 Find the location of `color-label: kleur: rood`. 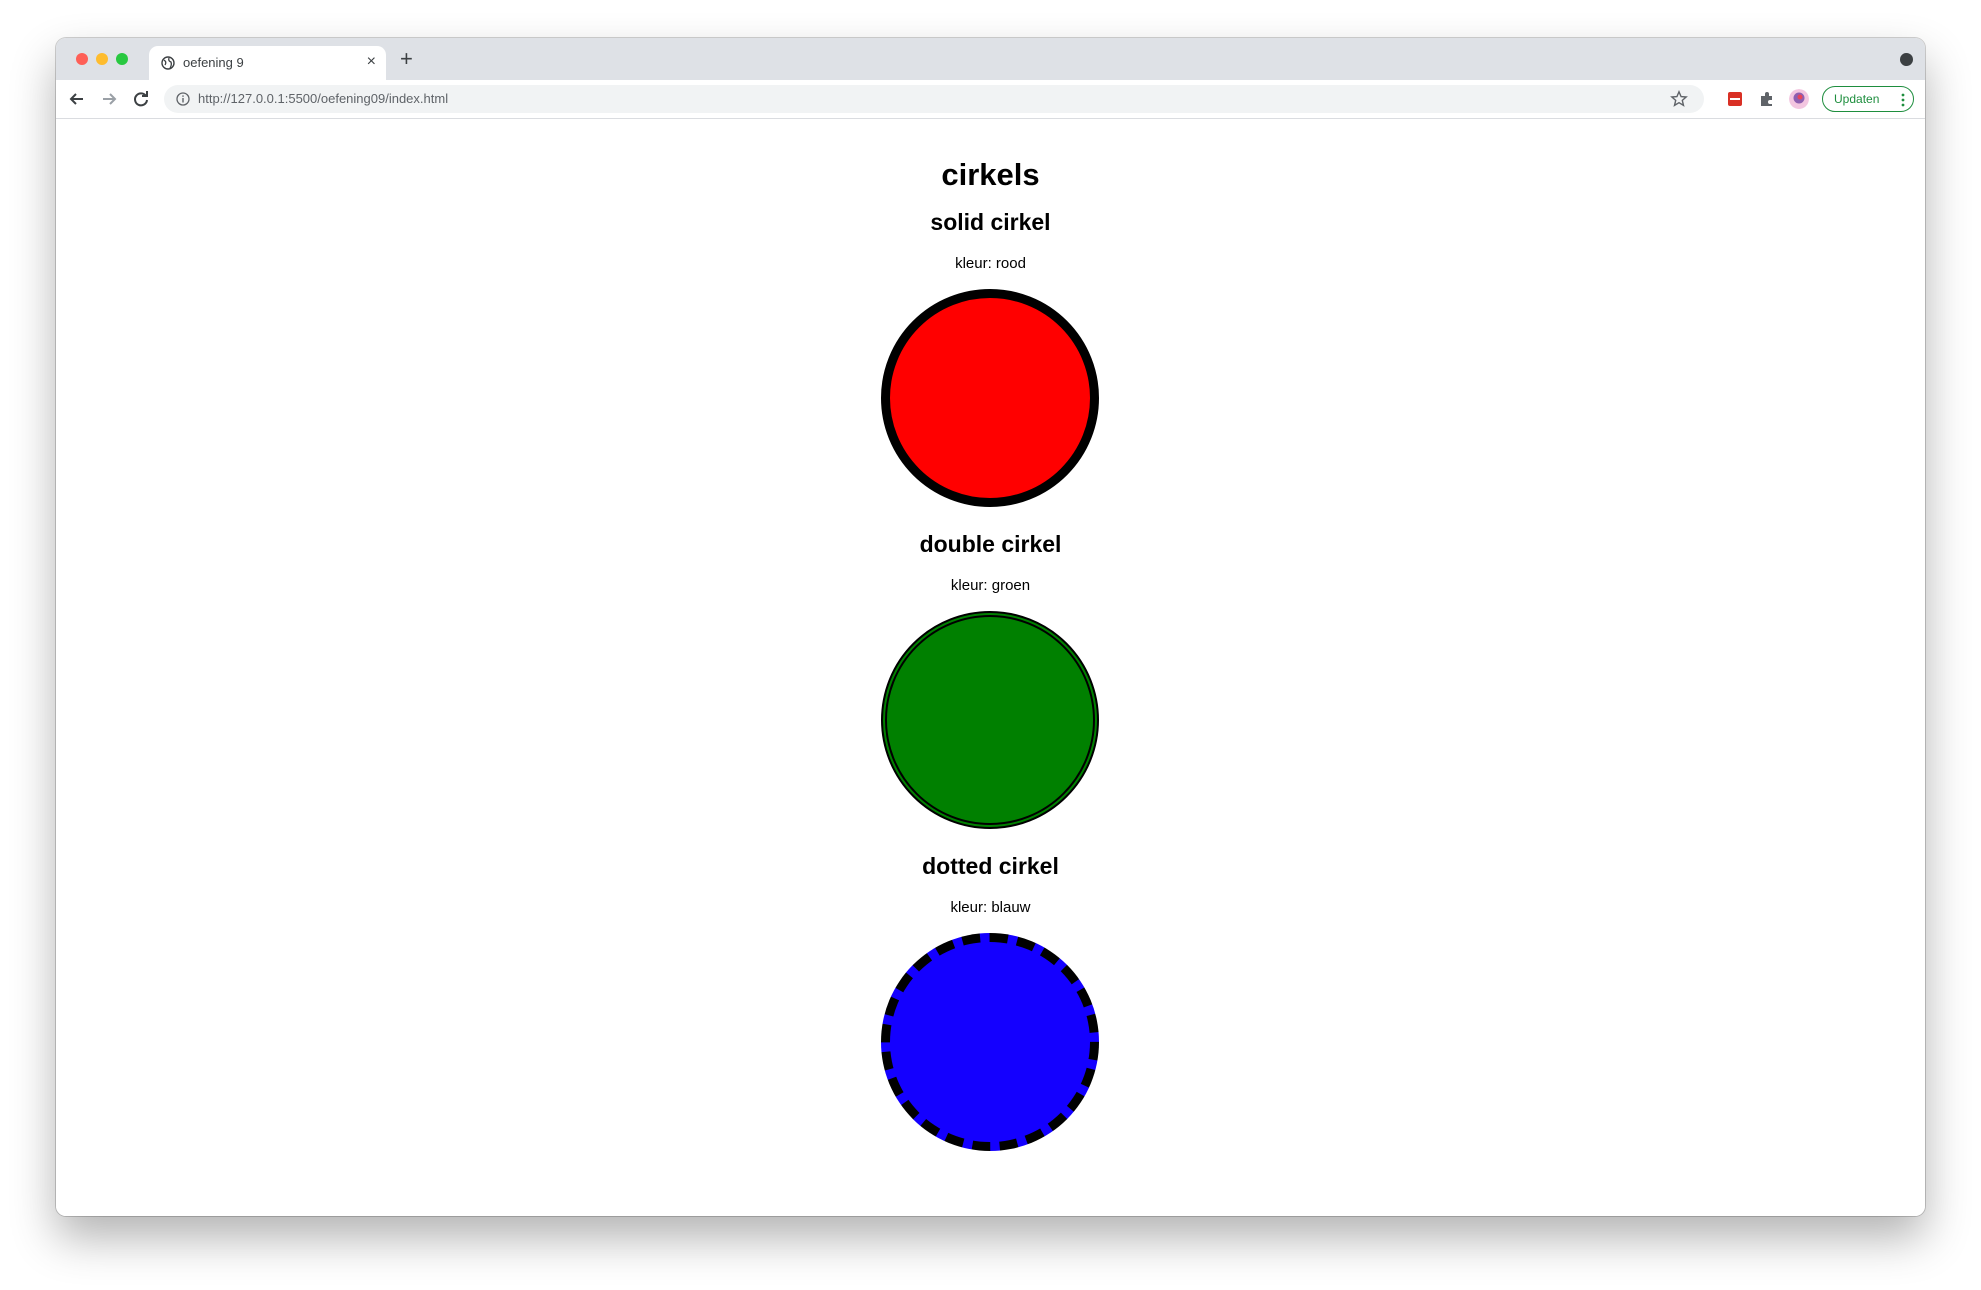

color-label: kleur: rood is located at coordinates (990, 263).